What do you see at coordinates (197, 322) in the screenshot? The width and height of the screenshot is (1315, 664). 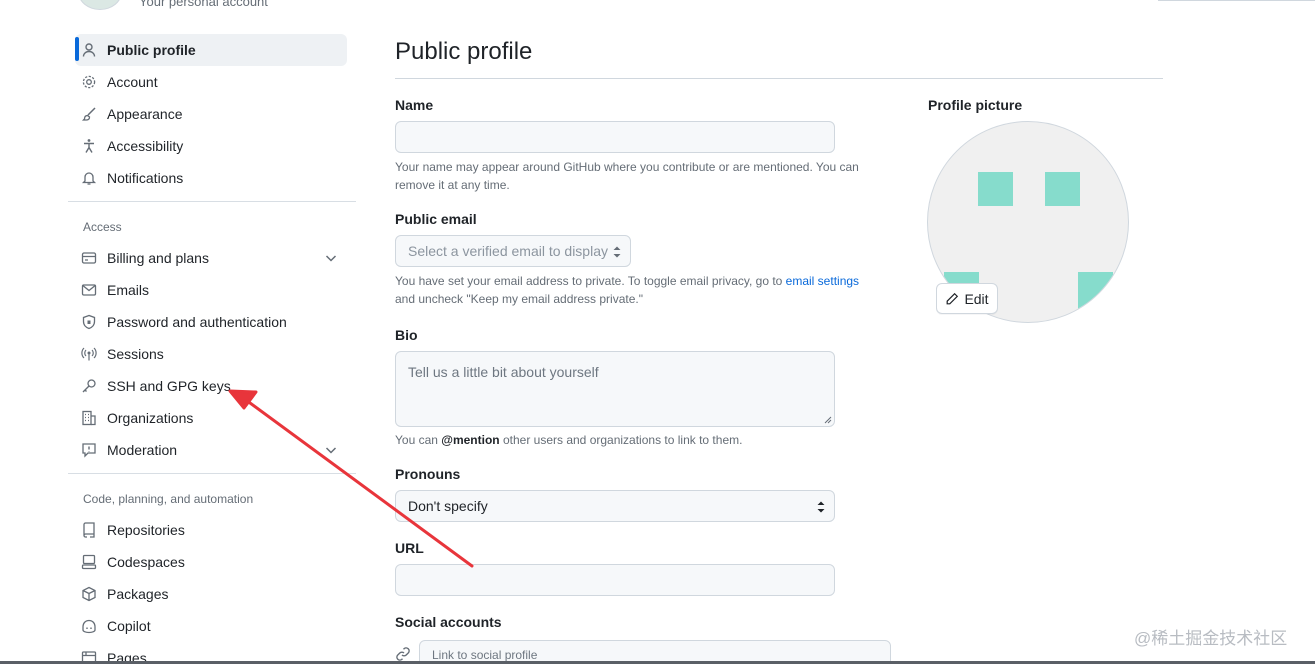 I see `sidebar-item-label: Password and authentication` at bounding box center [197, 322].